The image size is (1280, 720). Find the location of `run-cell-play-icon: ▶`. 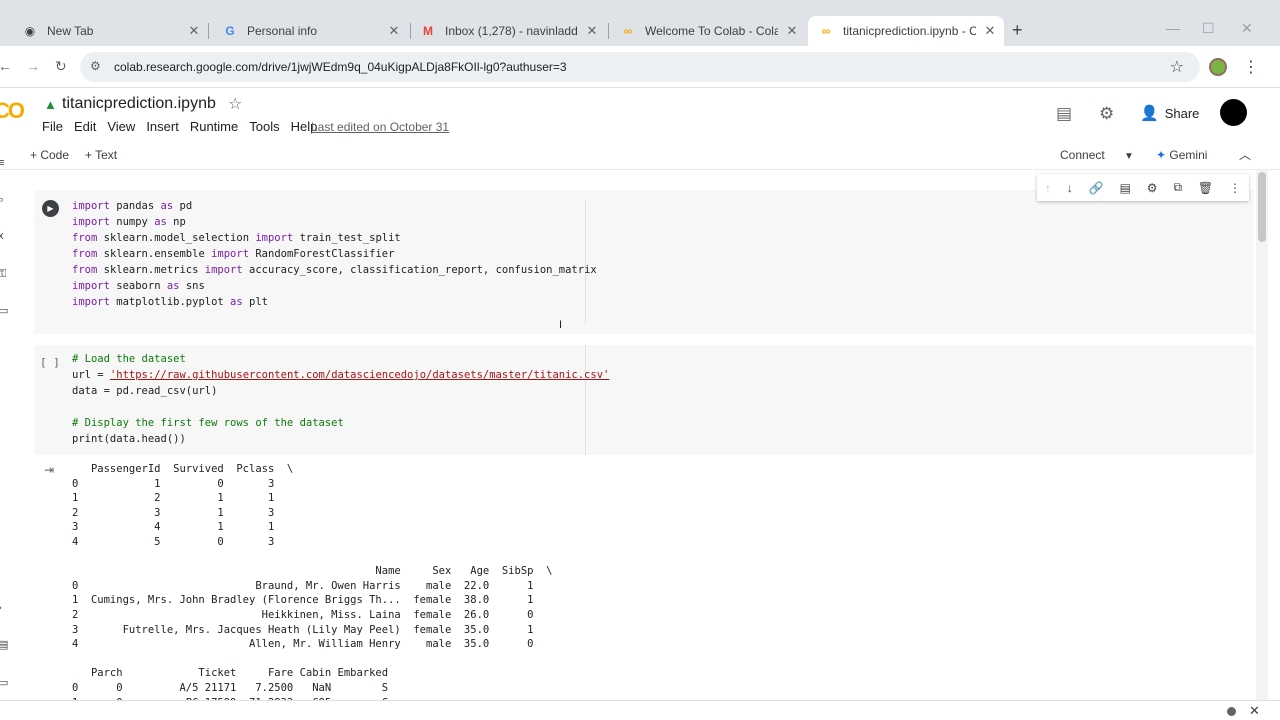

run-cell-play-icon: ▶ is located at coordinates (50, 208).